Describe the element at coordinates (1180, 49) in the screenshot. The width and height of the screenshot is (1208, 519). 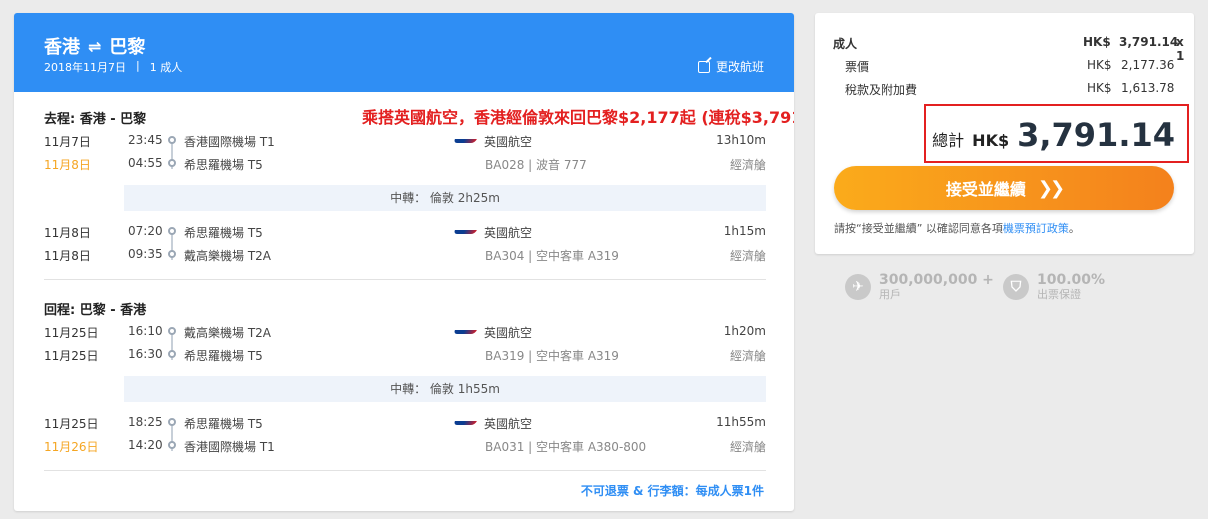
I see `passenger-multiplier: x 1` at that location.